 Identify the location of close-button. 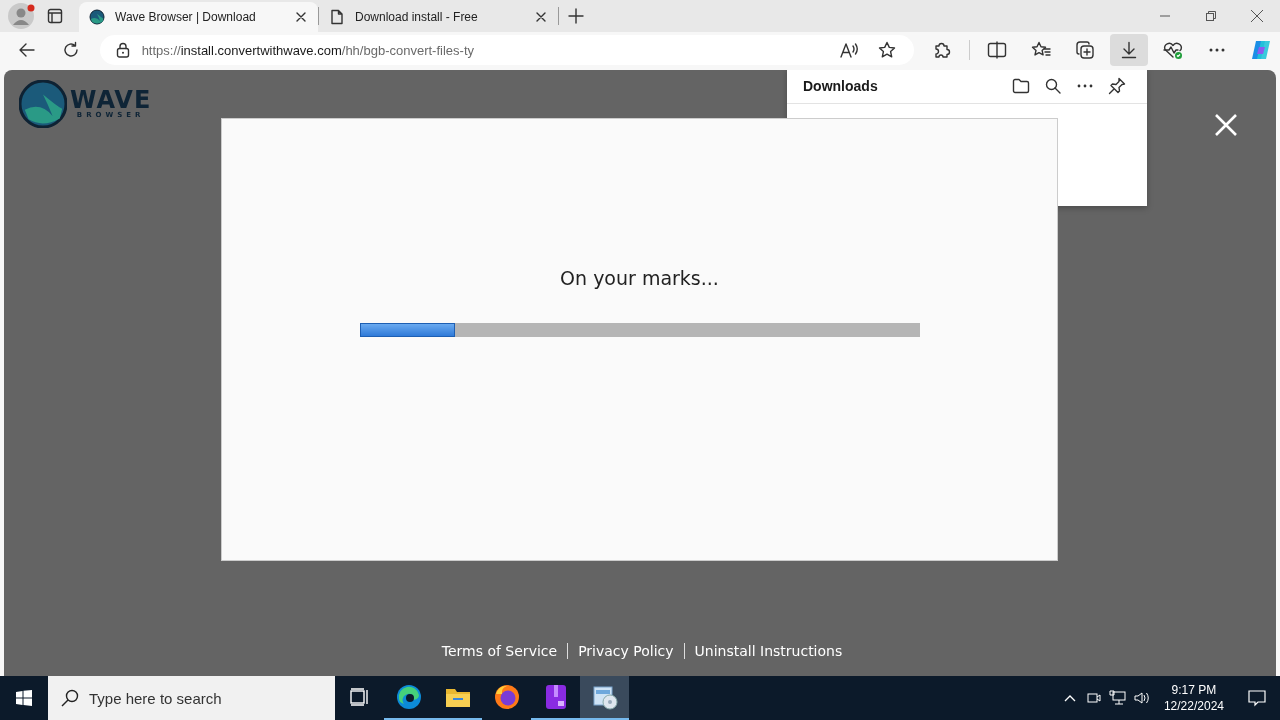
(1226, 126).